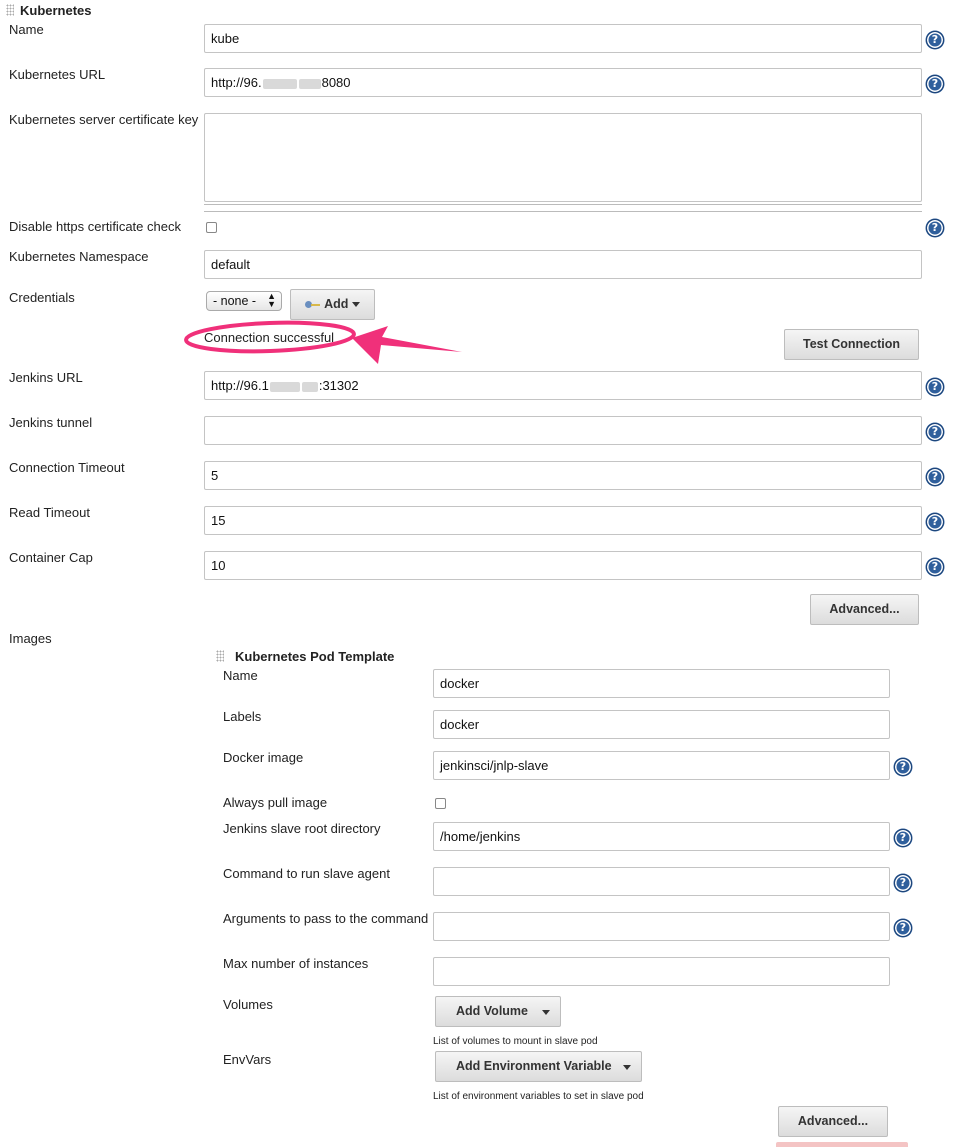  I want to click on volumes-hint: List of volumes to mount in slave pod, so click(515, 1041).